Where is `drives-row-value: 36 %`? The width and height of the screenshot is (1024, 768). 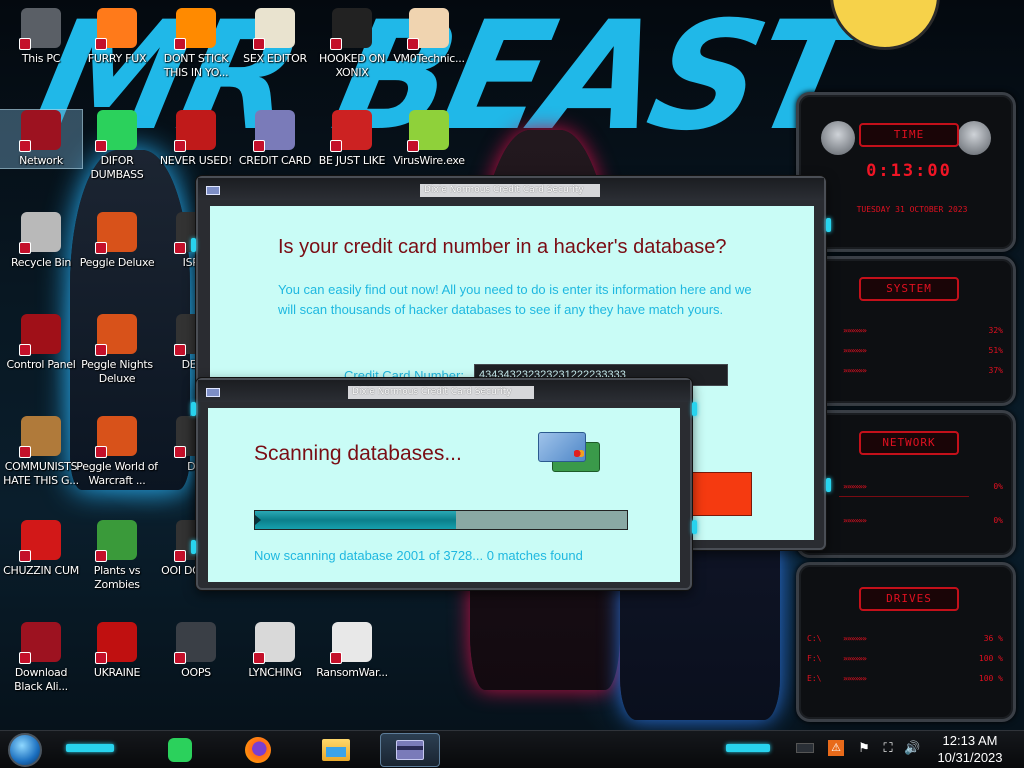 drives-row-value: 36 % is located at coordinates (993, 638).